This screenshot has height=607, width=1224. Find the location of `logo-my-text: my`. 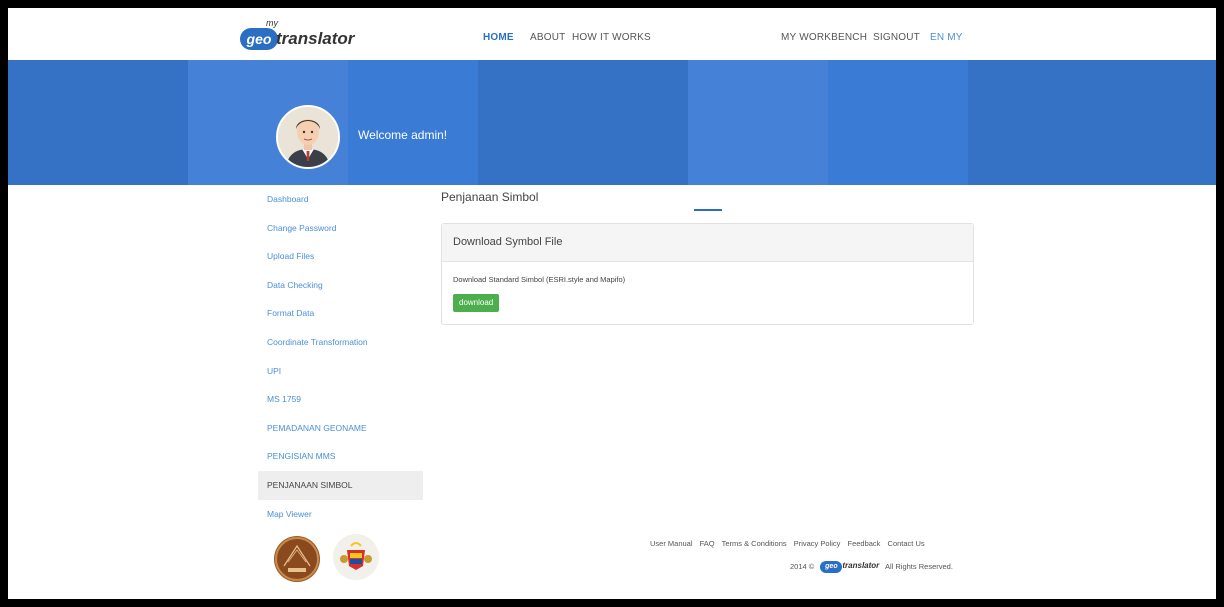

logo-my-text: my is located at coordinates (272, 23).